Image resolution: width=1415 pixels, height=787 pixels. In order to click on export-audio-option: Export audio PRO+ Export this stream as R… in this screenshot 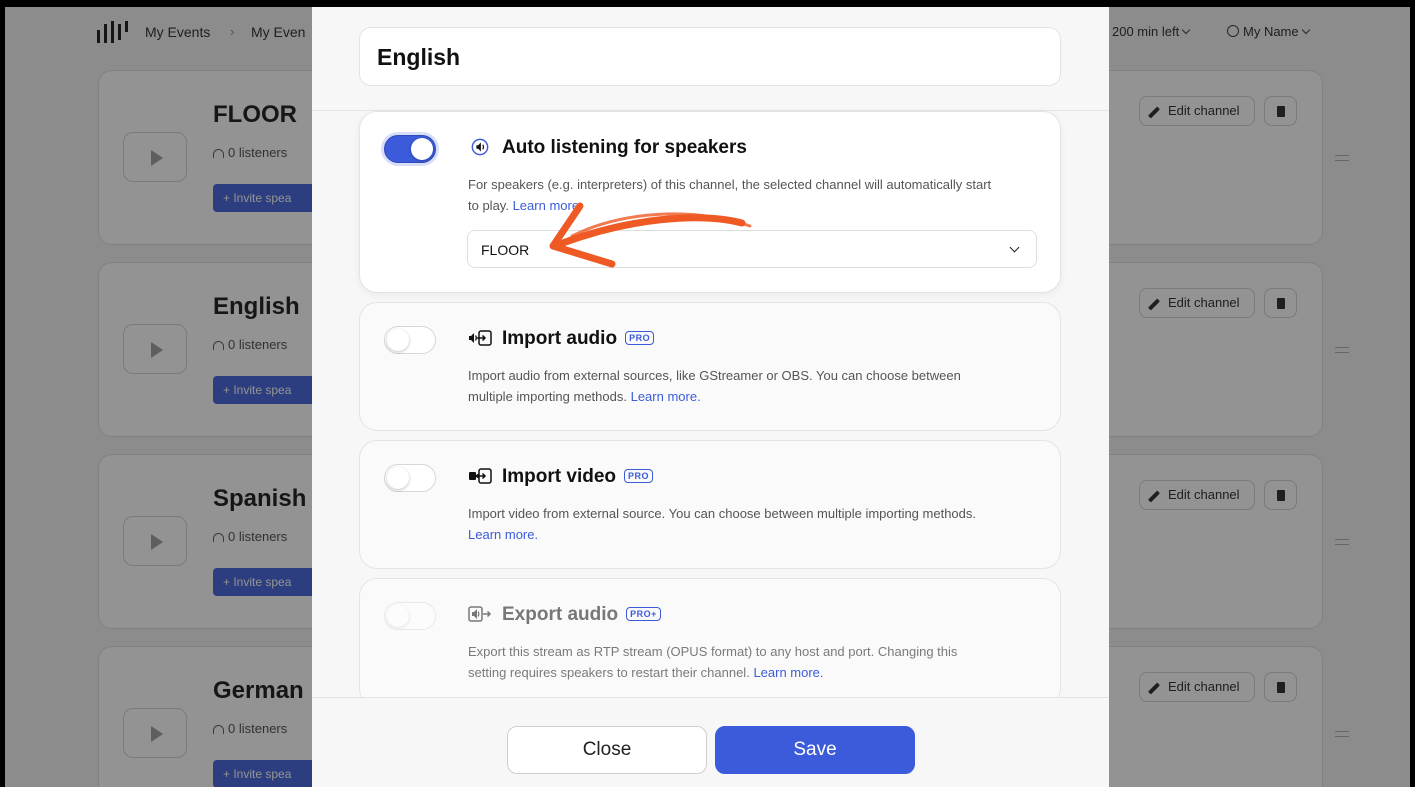, I will do `click(710, 642)`.